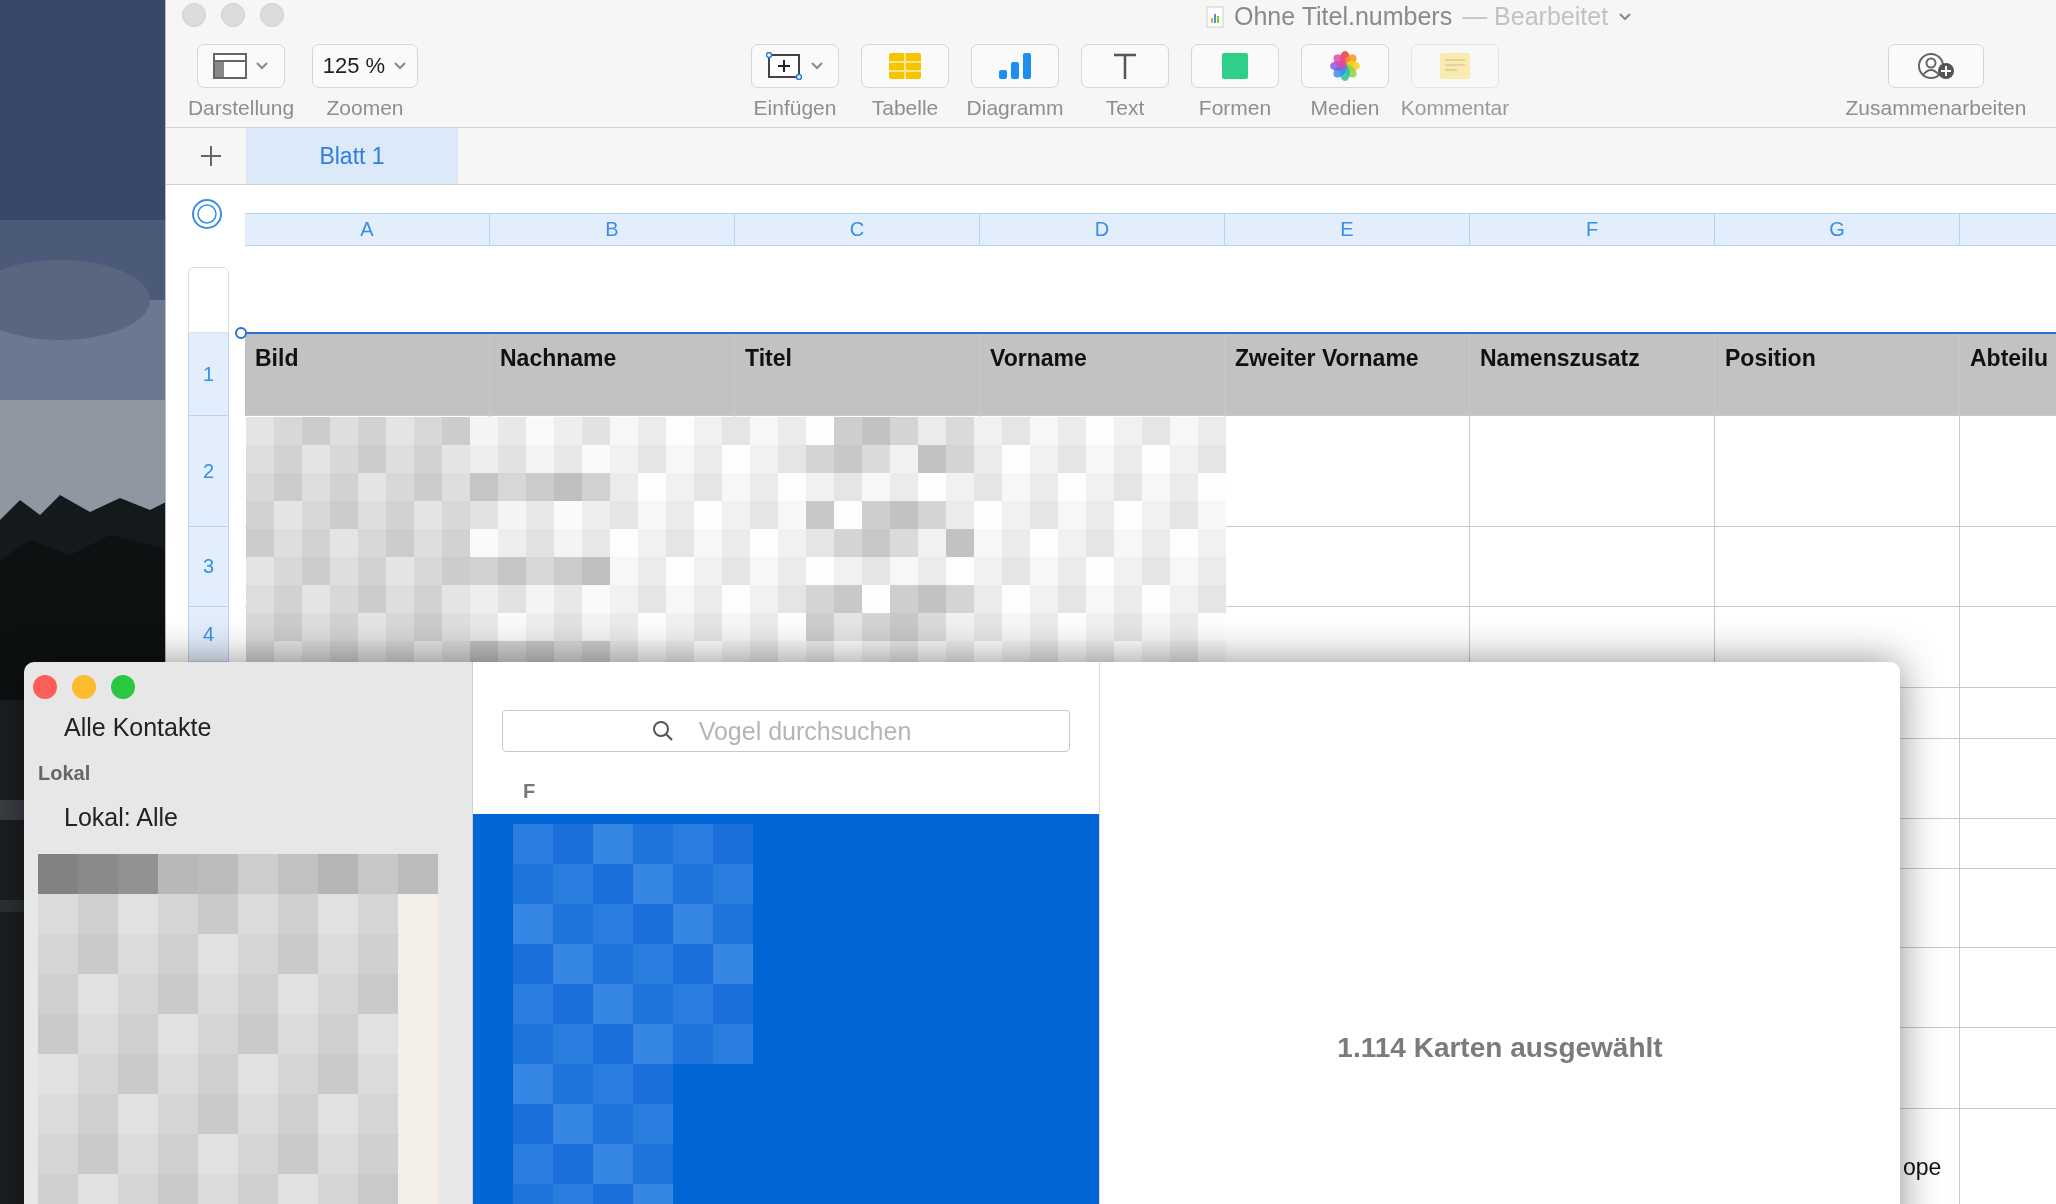 The height and width of the screenshot is (1204, 2056). Describe the element at coordinates (208, 300) in the screenshot. I see `row-header` at that location.